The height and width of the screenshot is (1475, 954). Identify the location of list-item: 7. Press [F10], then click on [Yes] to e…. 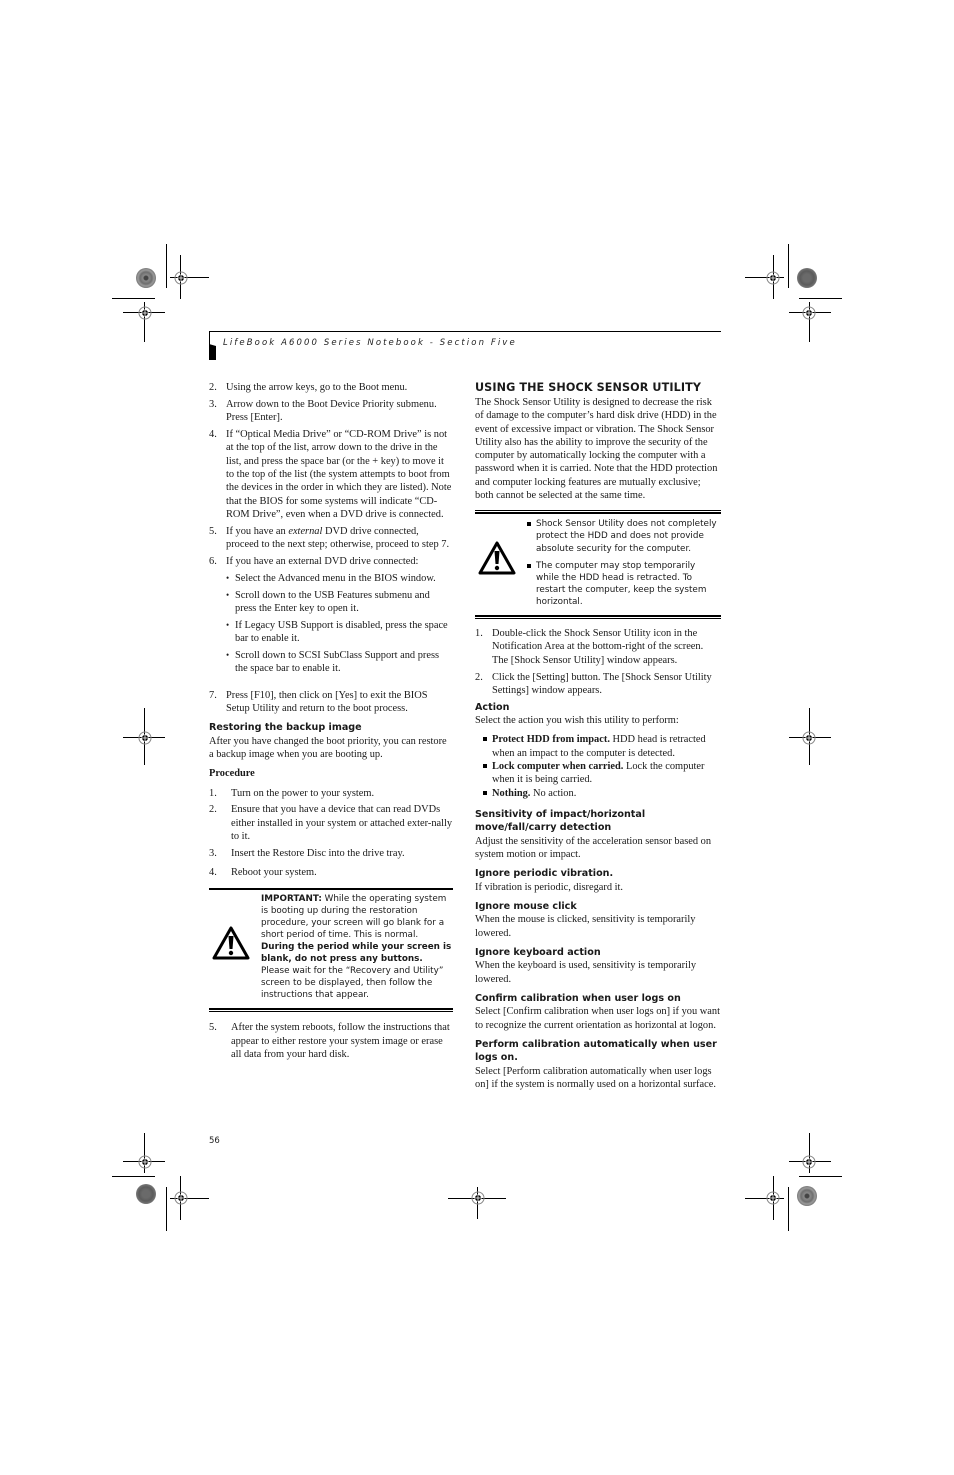
(331, 702).